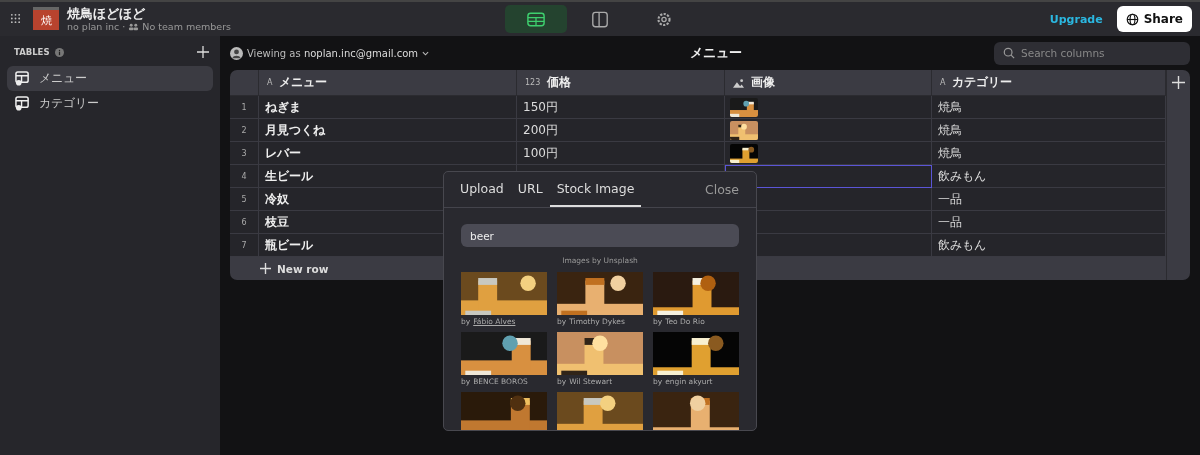  Describe the element at coordinates (203, 52) in the screenshot. I see `add-table-icon` at that location.